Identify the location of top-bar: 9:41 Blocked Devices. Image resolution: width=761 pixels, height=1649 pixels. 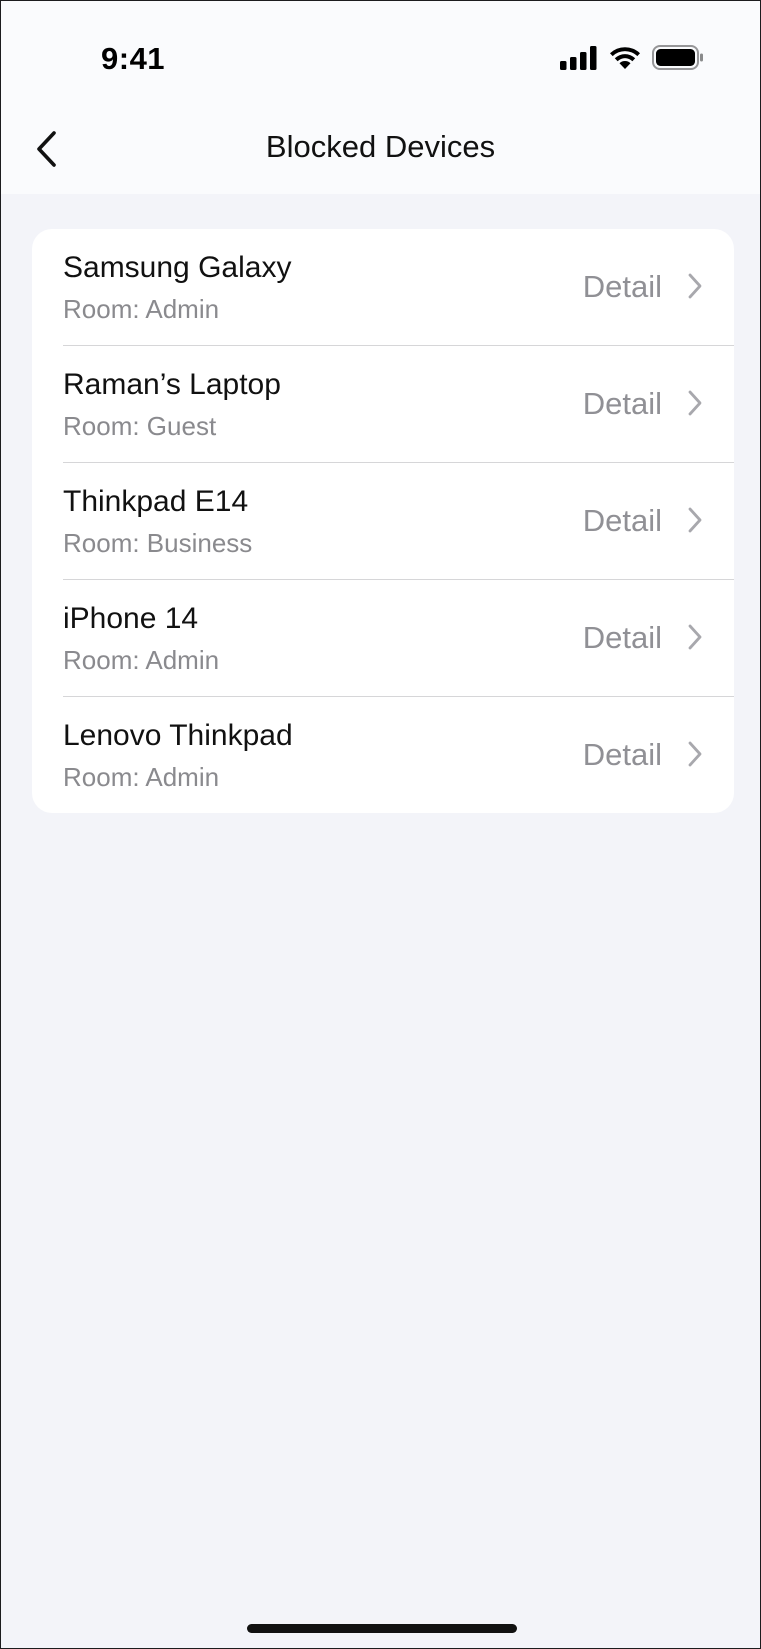
(380, 97).